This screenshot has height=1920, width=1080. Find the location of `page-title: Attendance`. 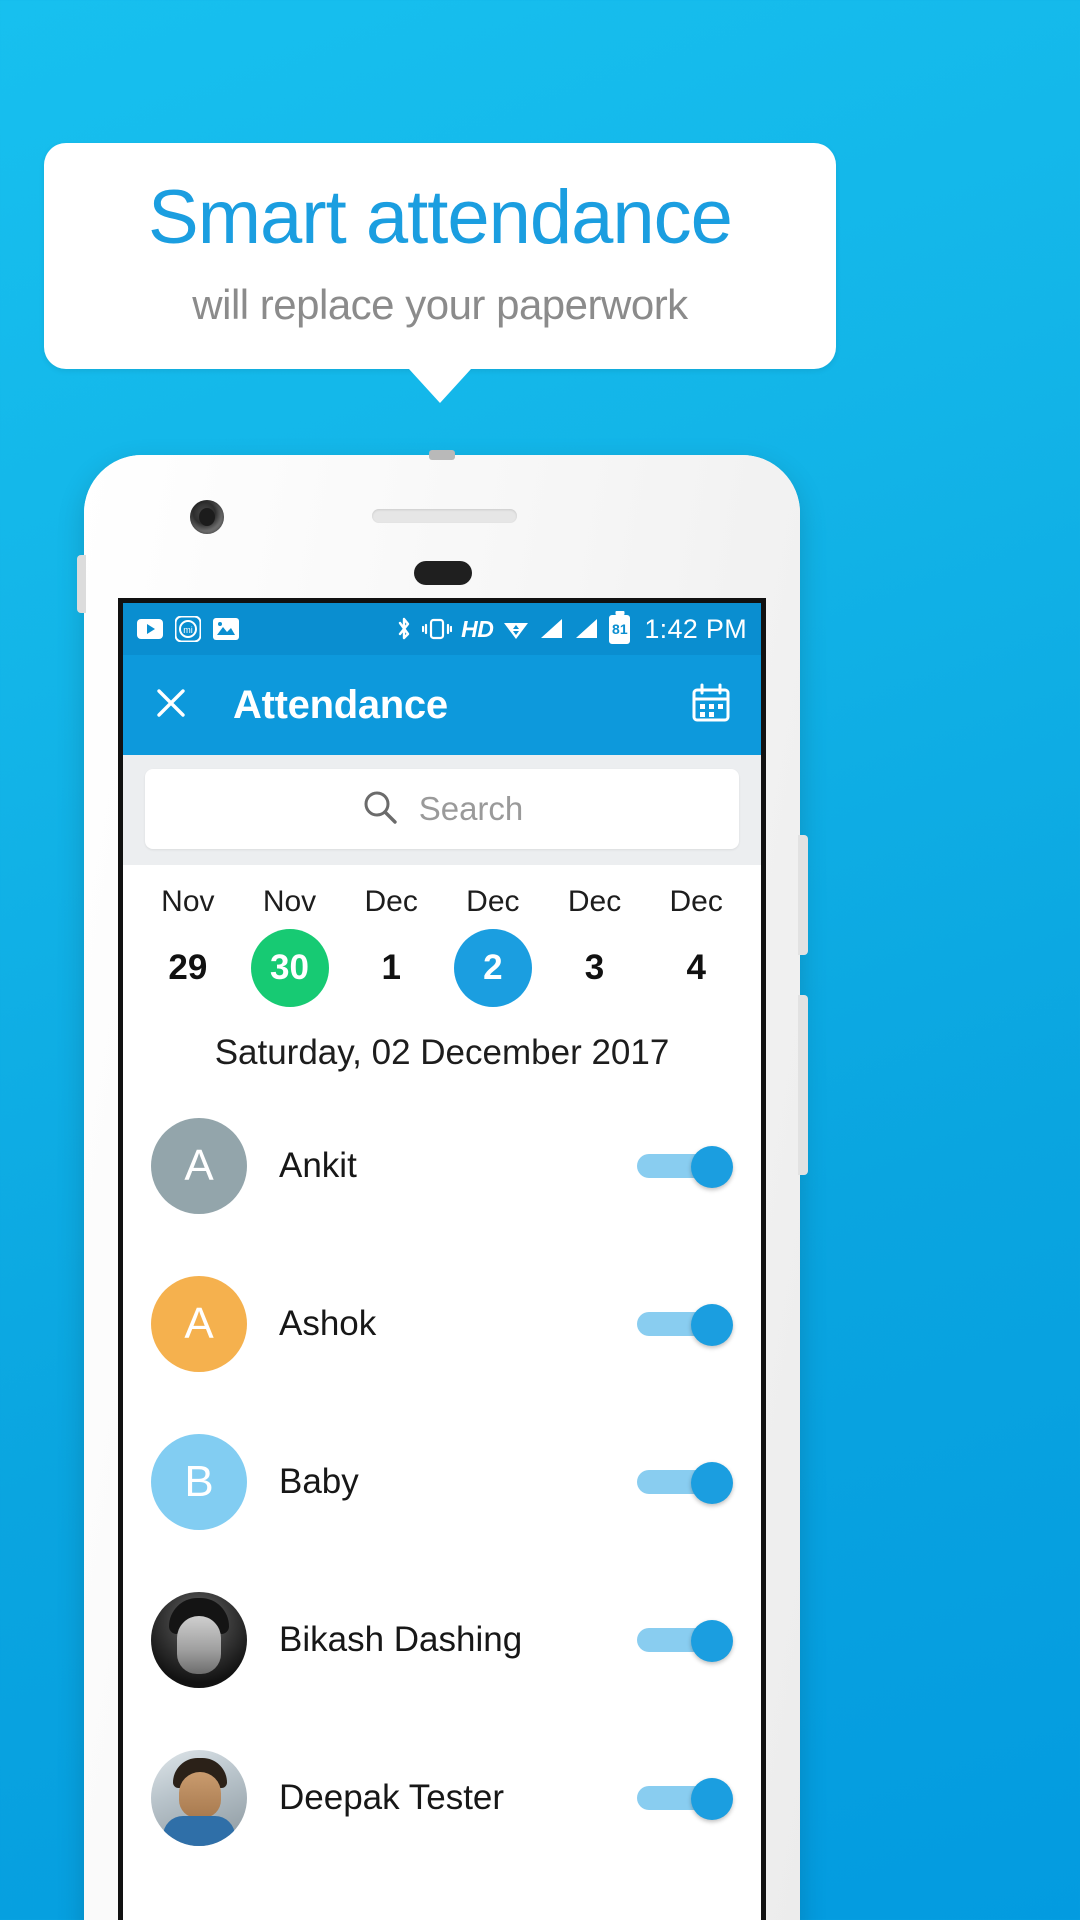

page-title: Attendance is located at coordinates (340, 704).